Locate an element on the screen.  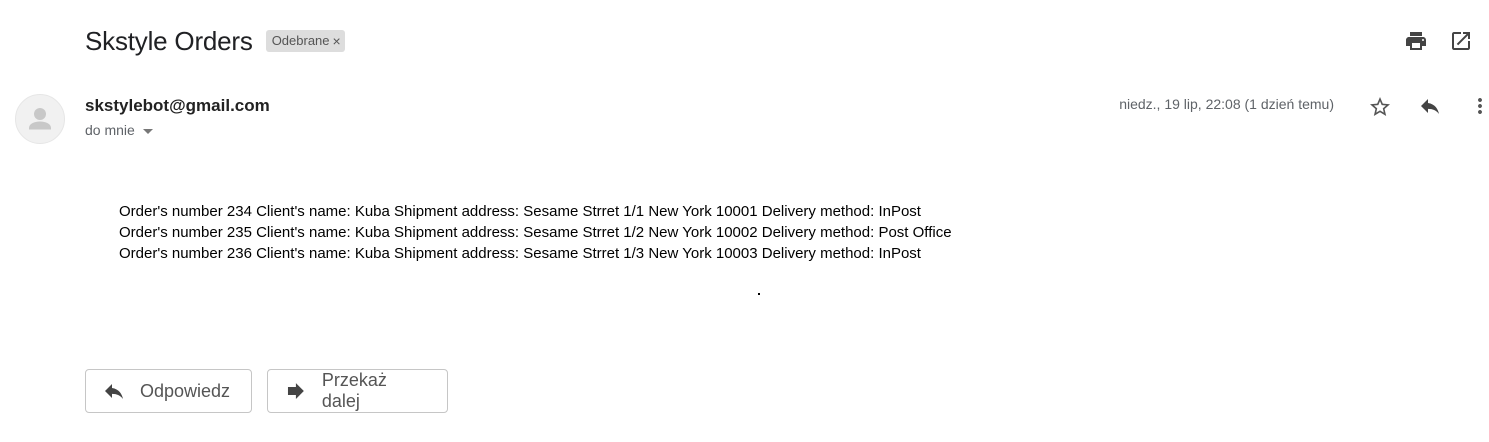
print-button is located at coordinates (1416, 41).